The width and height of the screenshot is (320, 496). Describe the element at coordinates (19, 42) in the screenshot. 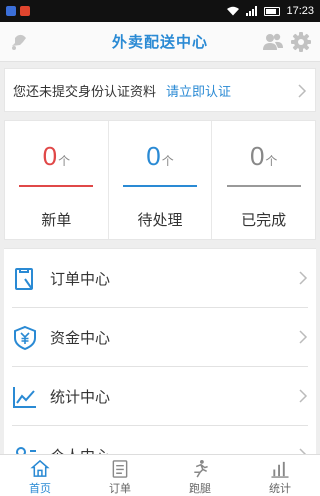

I see `bell-icon` at that location.